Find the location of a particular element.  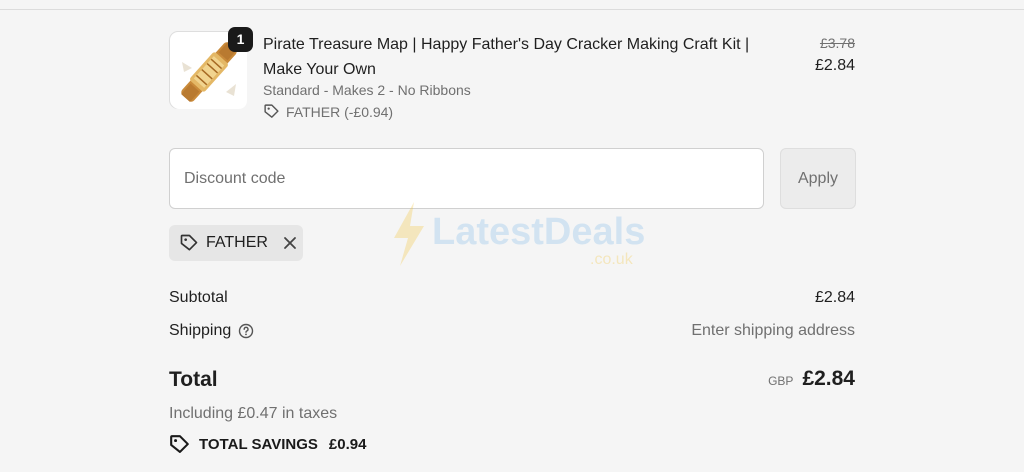

product-variant: Standard - Makes 2 - No Ribbons is located at coordinates (367, 90).